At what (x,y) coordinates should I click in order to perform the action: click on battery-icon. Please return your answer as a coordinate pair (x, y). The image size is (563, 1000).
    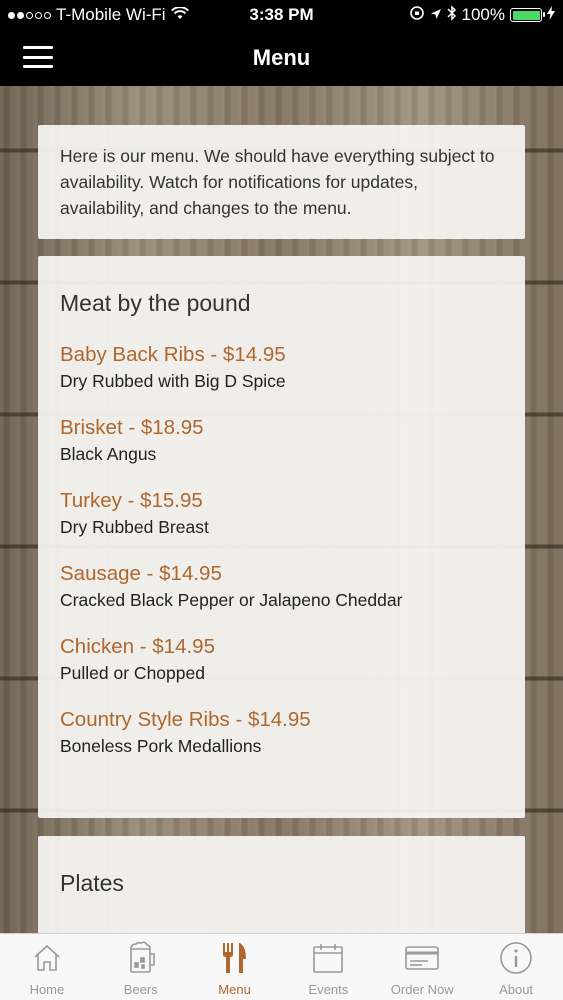
    Looking at the image, I should click on (527, 15).